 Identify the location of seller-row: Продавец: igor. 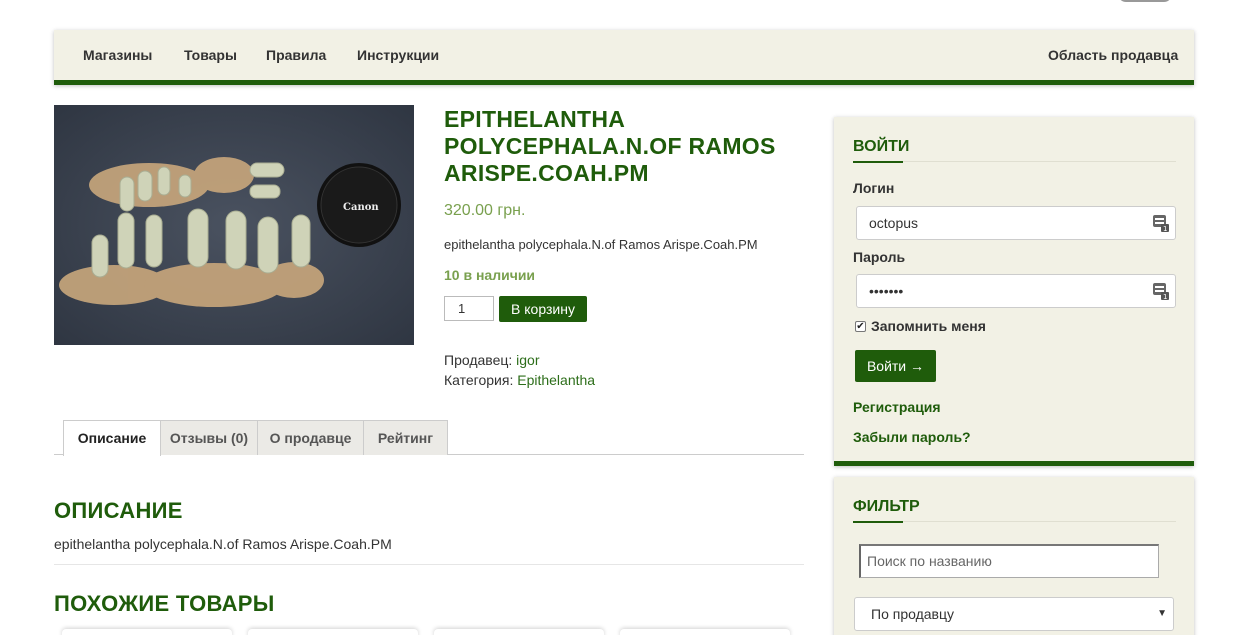
(492, 360).